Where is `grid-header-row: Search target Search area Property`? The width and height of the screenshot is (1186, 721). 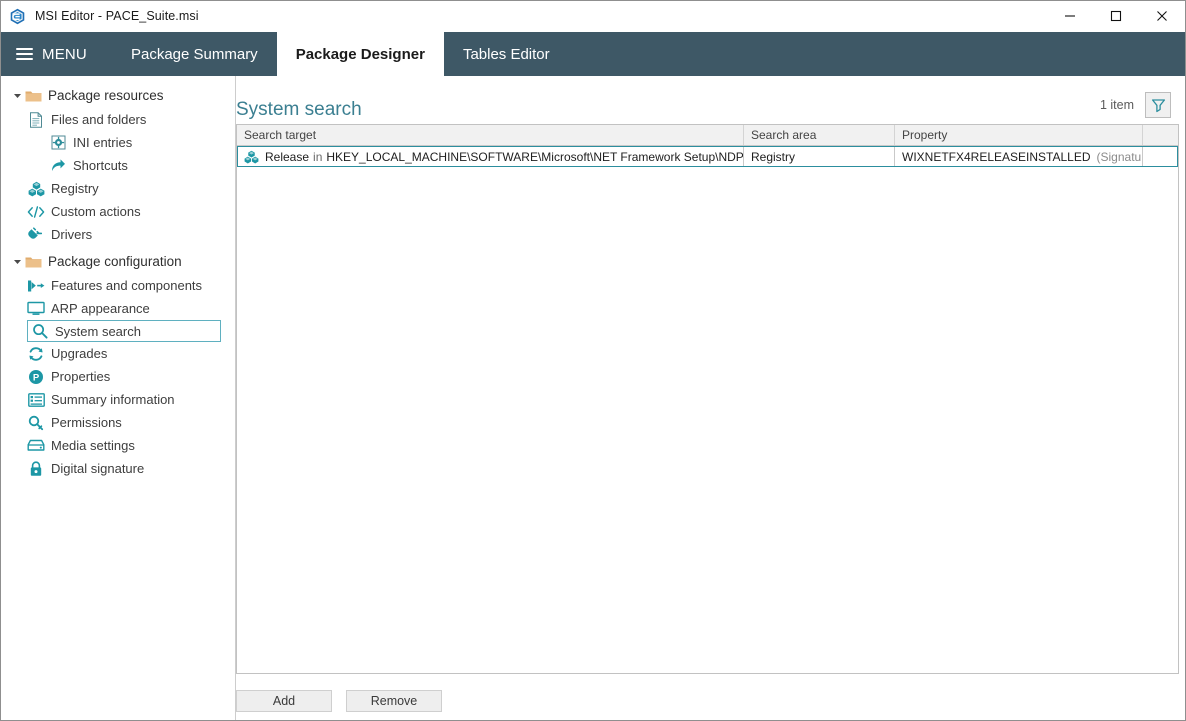
grid-header-row: Search target Search area Property is located at coordinates (707, 135).